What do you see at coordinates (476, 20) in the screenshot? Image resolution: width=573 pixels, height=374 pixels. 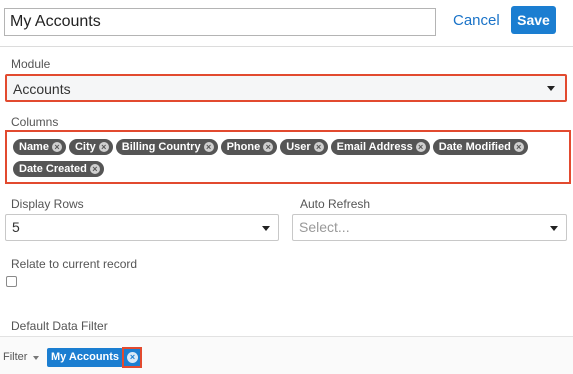 I see `cancel-button: Cancel` at bounding box center [476, 20].